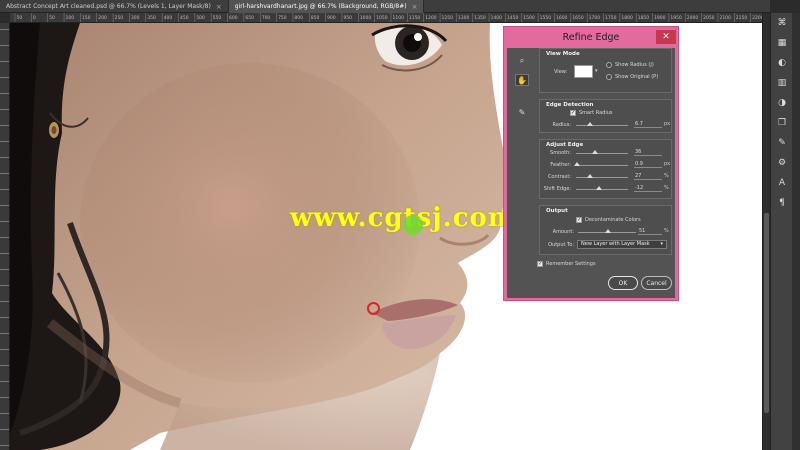  I want to click on zoom-icon: ⌕, so click(522, 61).